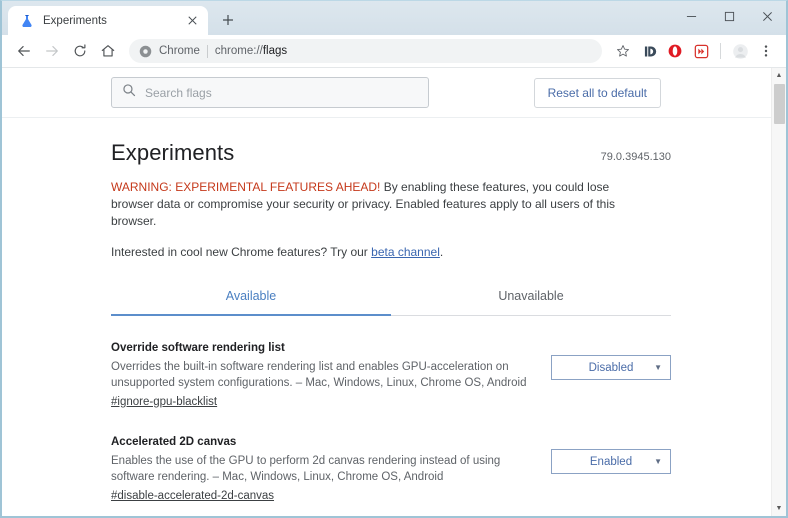 This screenshot has height=518, width=788. What do you see at coordinates (766, 51) in the screenshot?
I see `three-dot-menu-icon` at bounding box center [766, 51].